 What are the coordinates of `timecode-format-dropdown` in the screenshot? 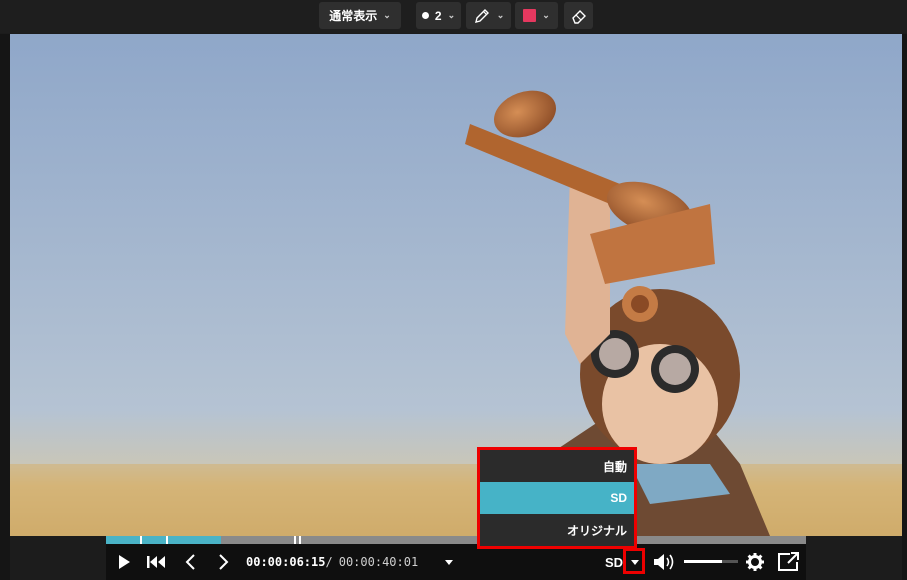 It's located at (449, 562).